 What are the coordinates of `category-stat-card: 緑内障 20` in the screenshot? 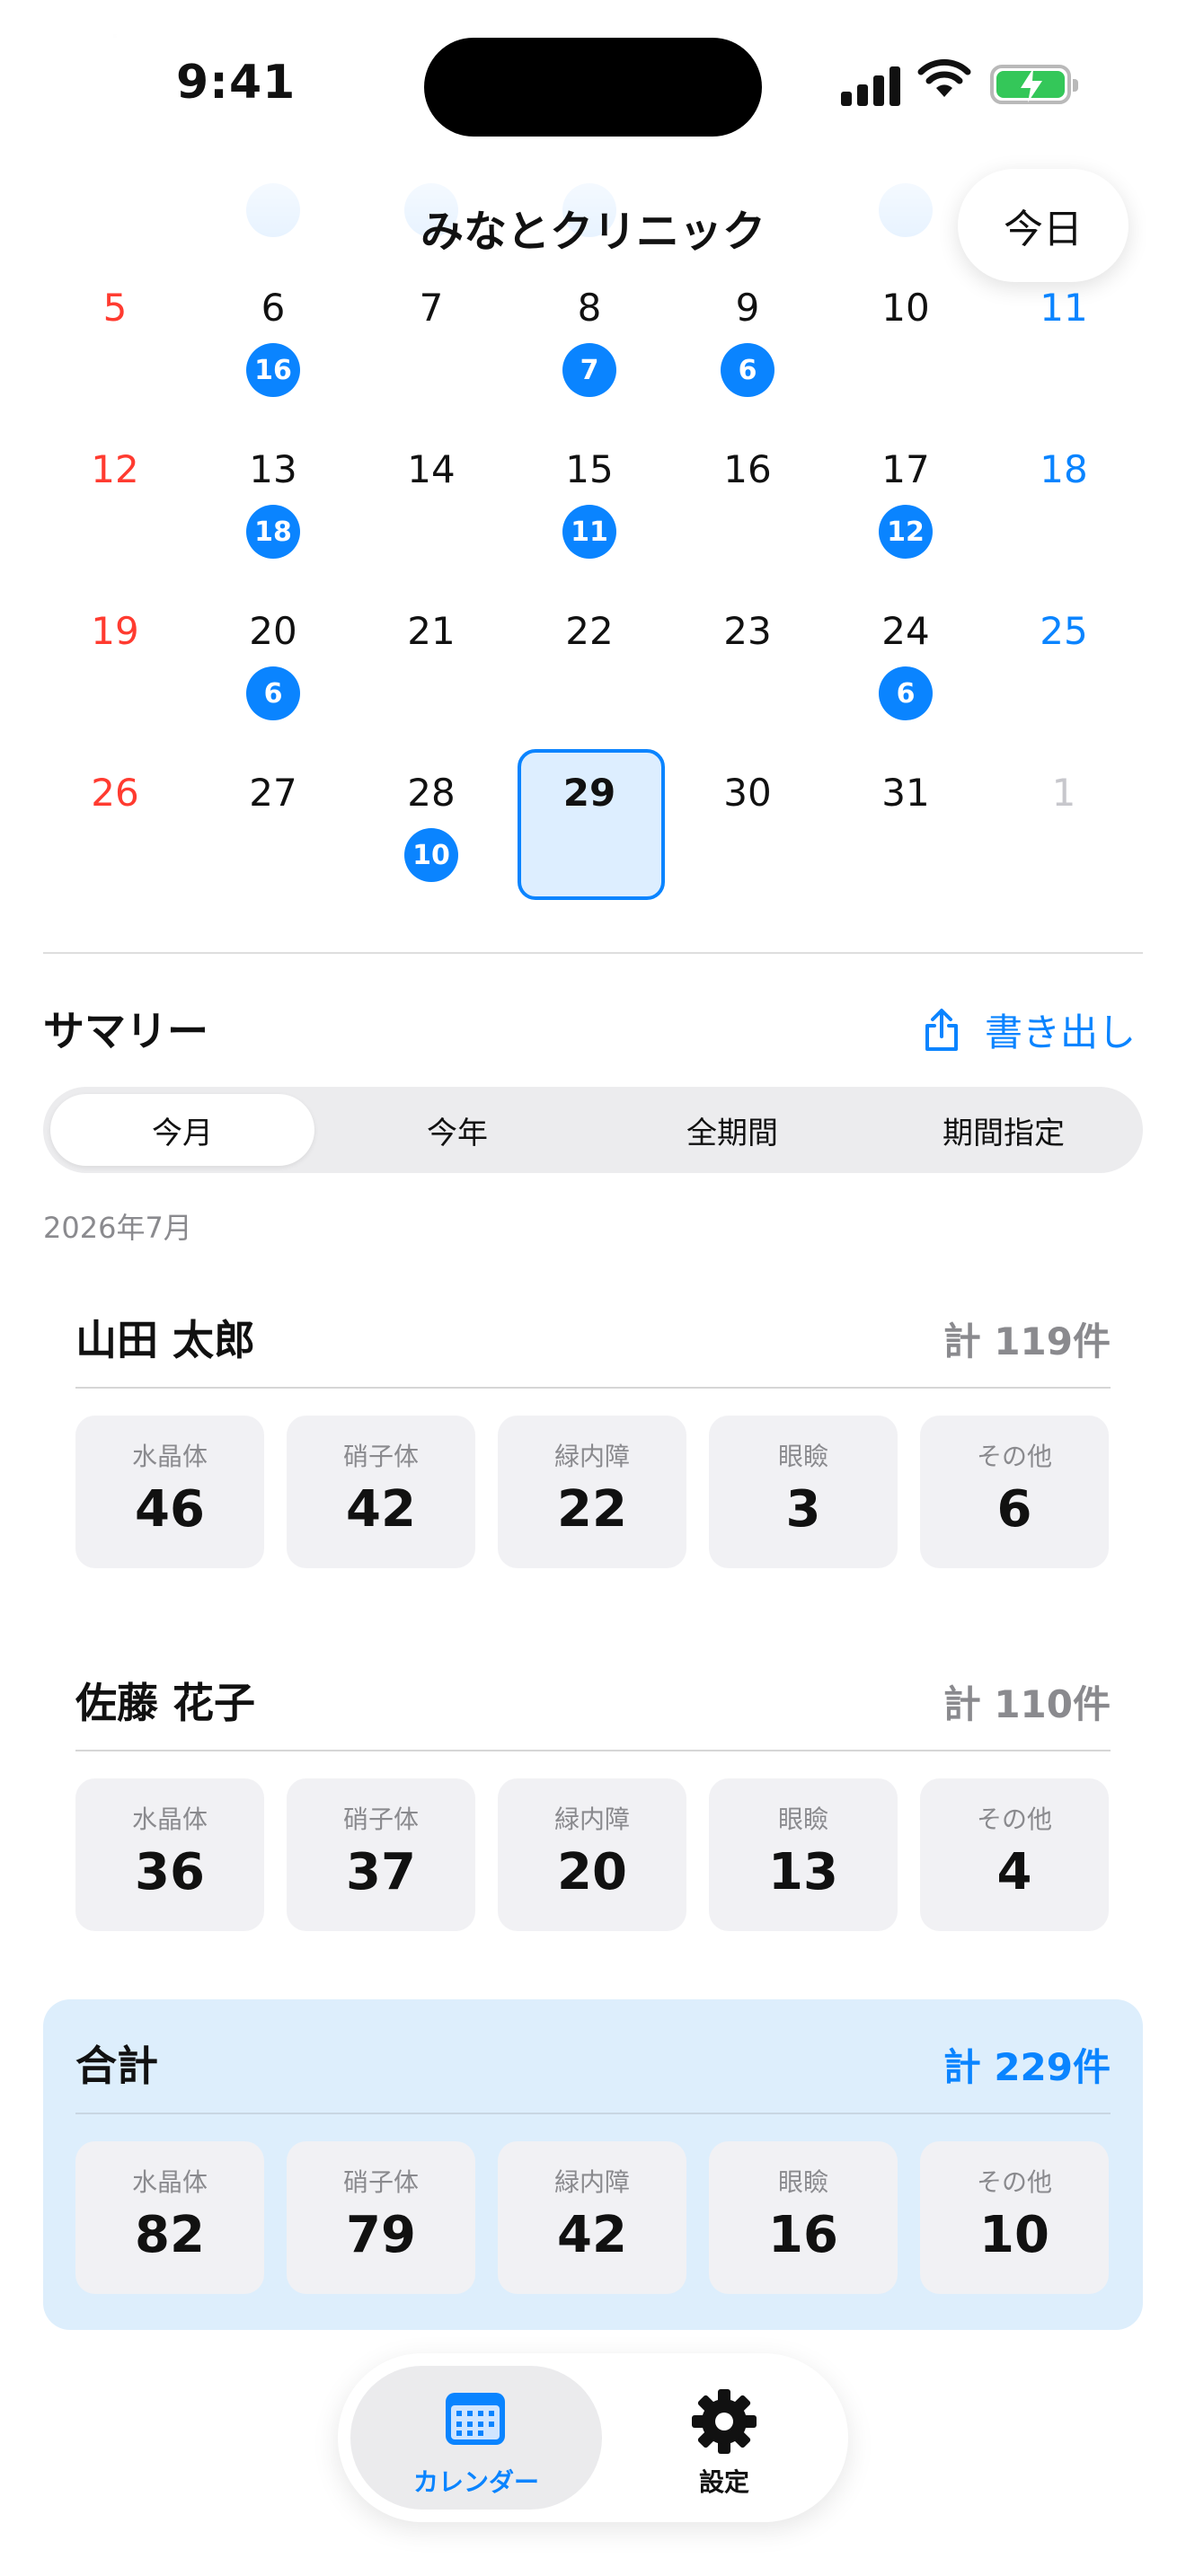 It's located at (592, 1854).